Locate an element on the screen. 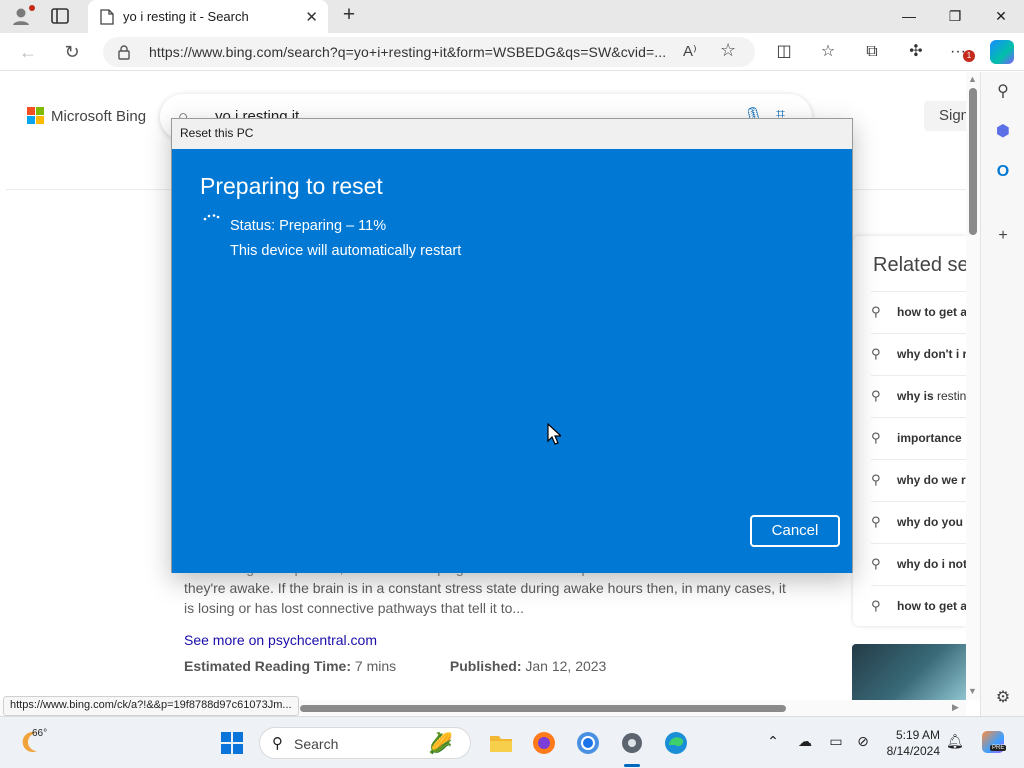 Image resolution: width=1024 pixels, height=768 pixels. related-item: ⚲ why is restin is located at coordinates (918, 396).